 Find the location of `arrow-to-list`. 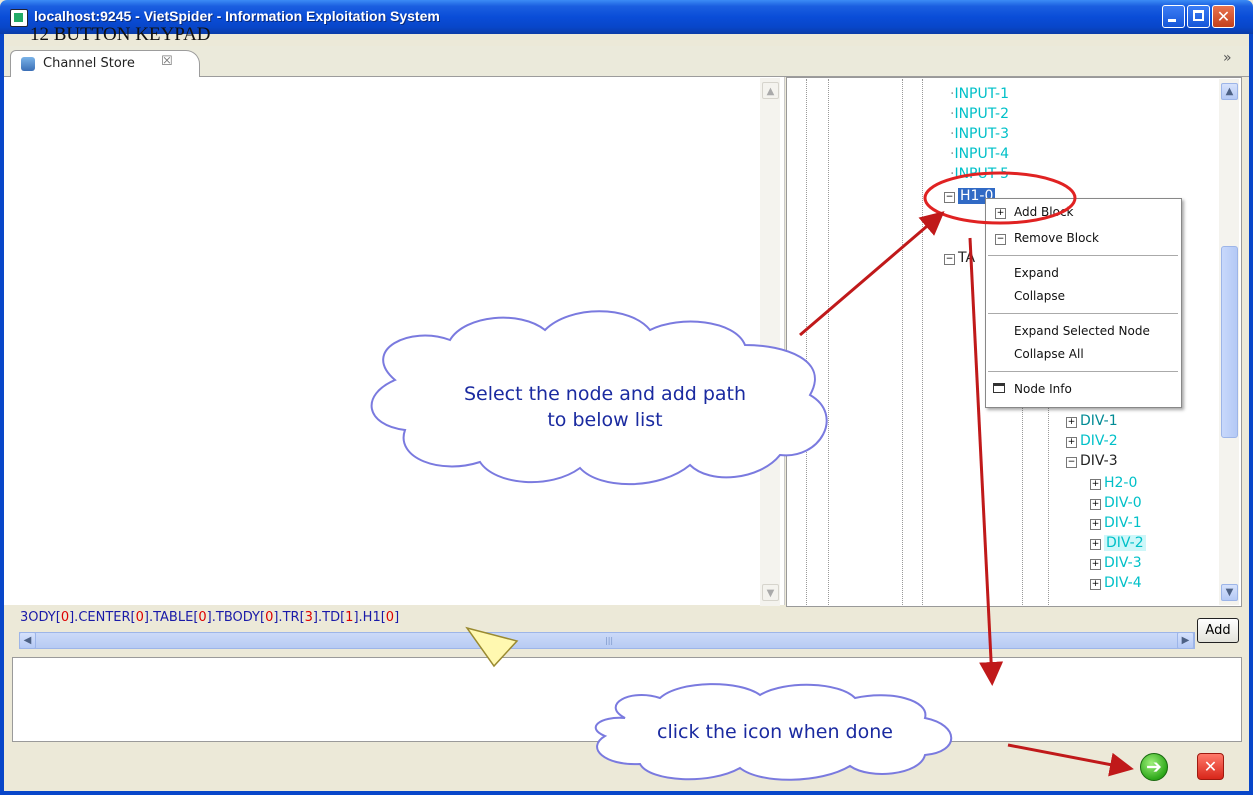

arrow-to-list is located at coordinates (986, 461).